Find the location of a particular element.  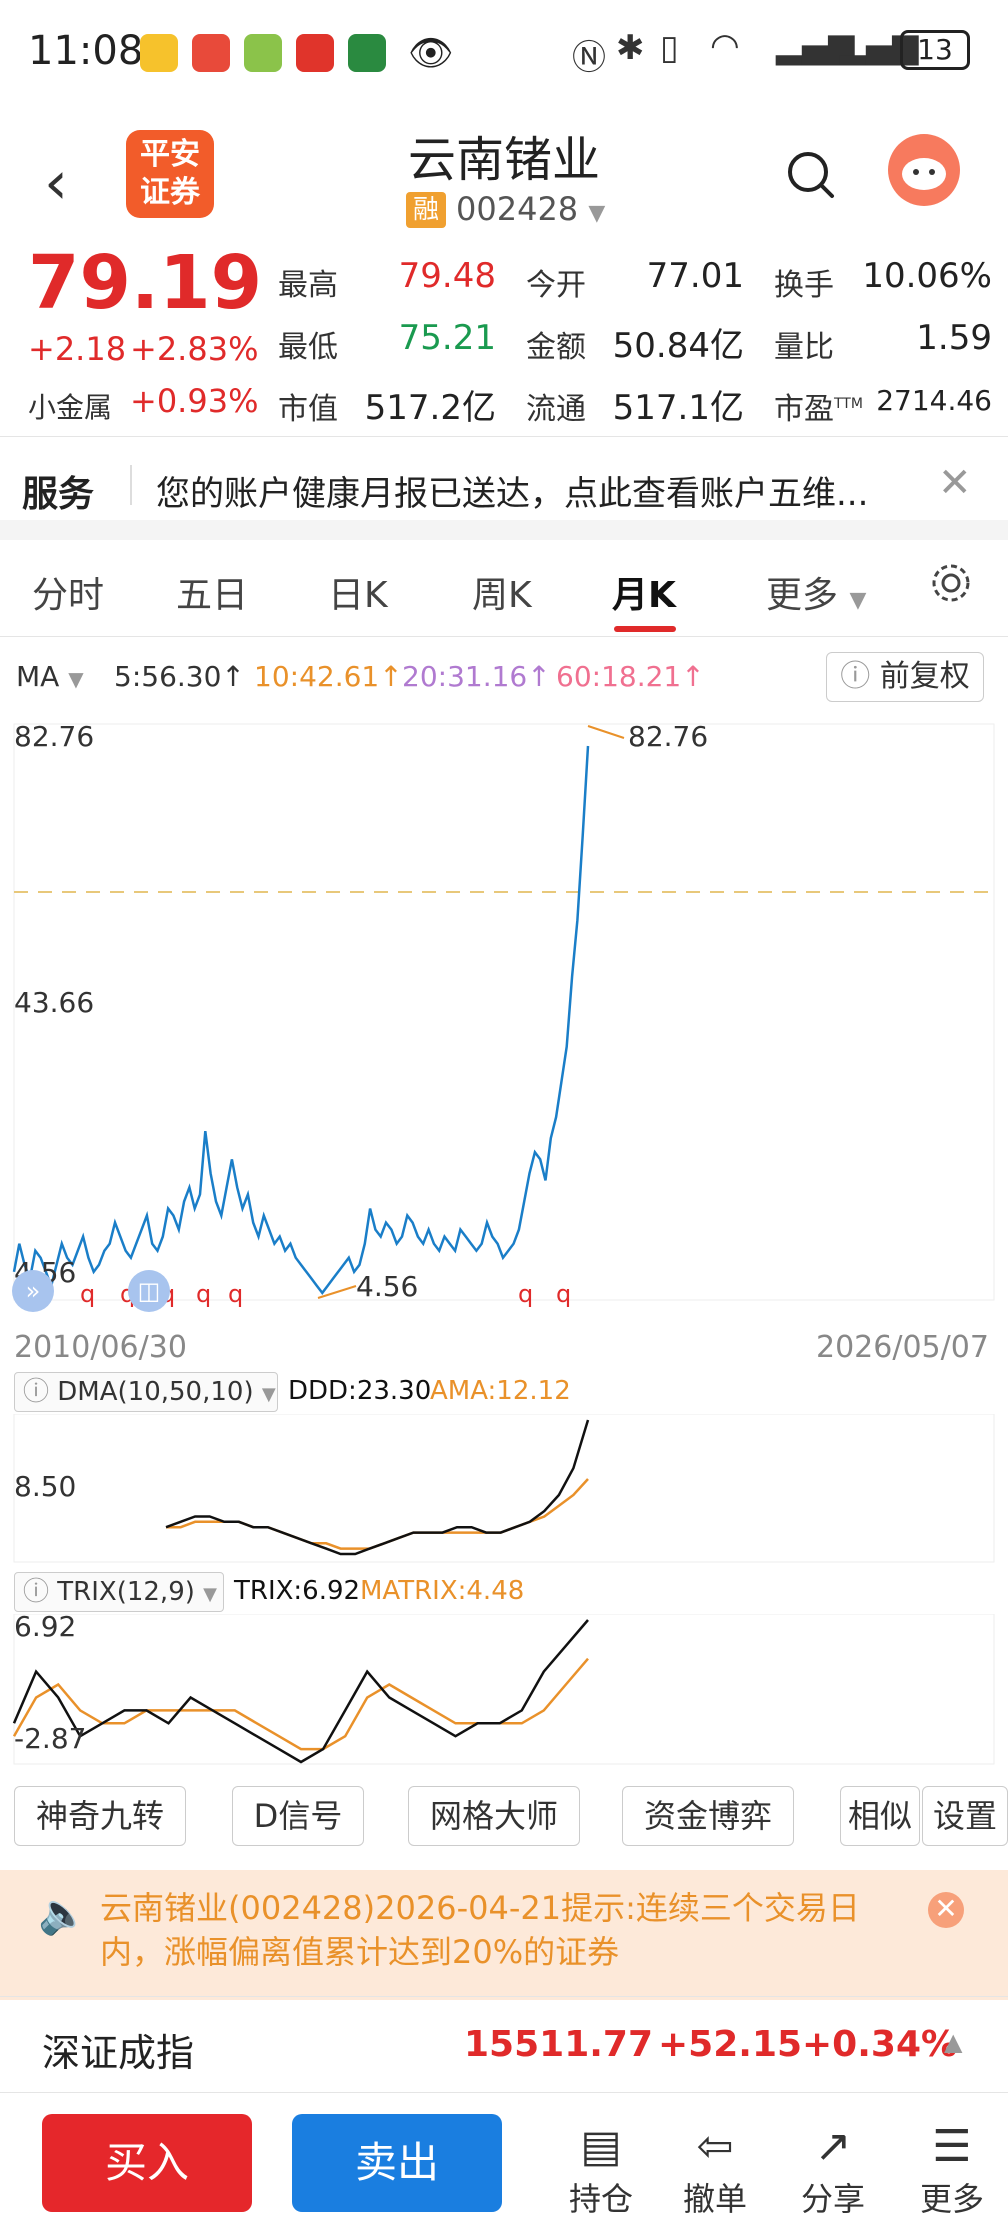

divider is located at coordinates (504, 2092).